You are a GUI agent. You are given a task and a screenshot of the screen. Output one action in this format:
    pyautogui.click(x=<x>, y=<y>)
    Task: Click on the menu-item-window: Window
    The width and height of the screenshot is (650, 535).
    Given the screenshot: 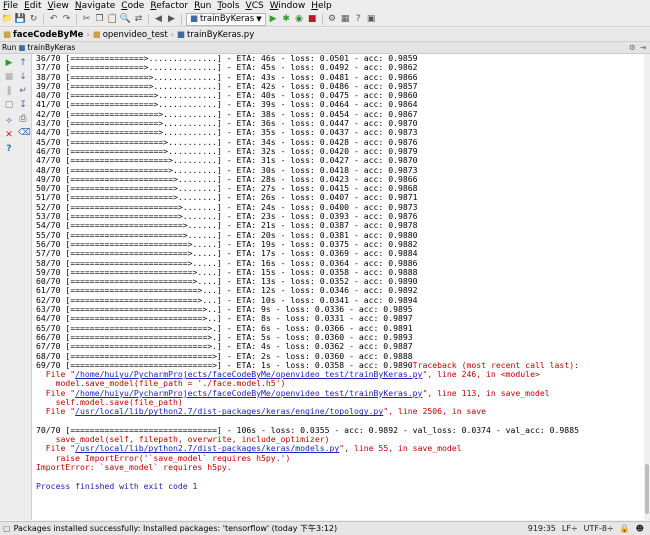 What is the action you would take?
    pyautogui.click(x=288, y=6)
    